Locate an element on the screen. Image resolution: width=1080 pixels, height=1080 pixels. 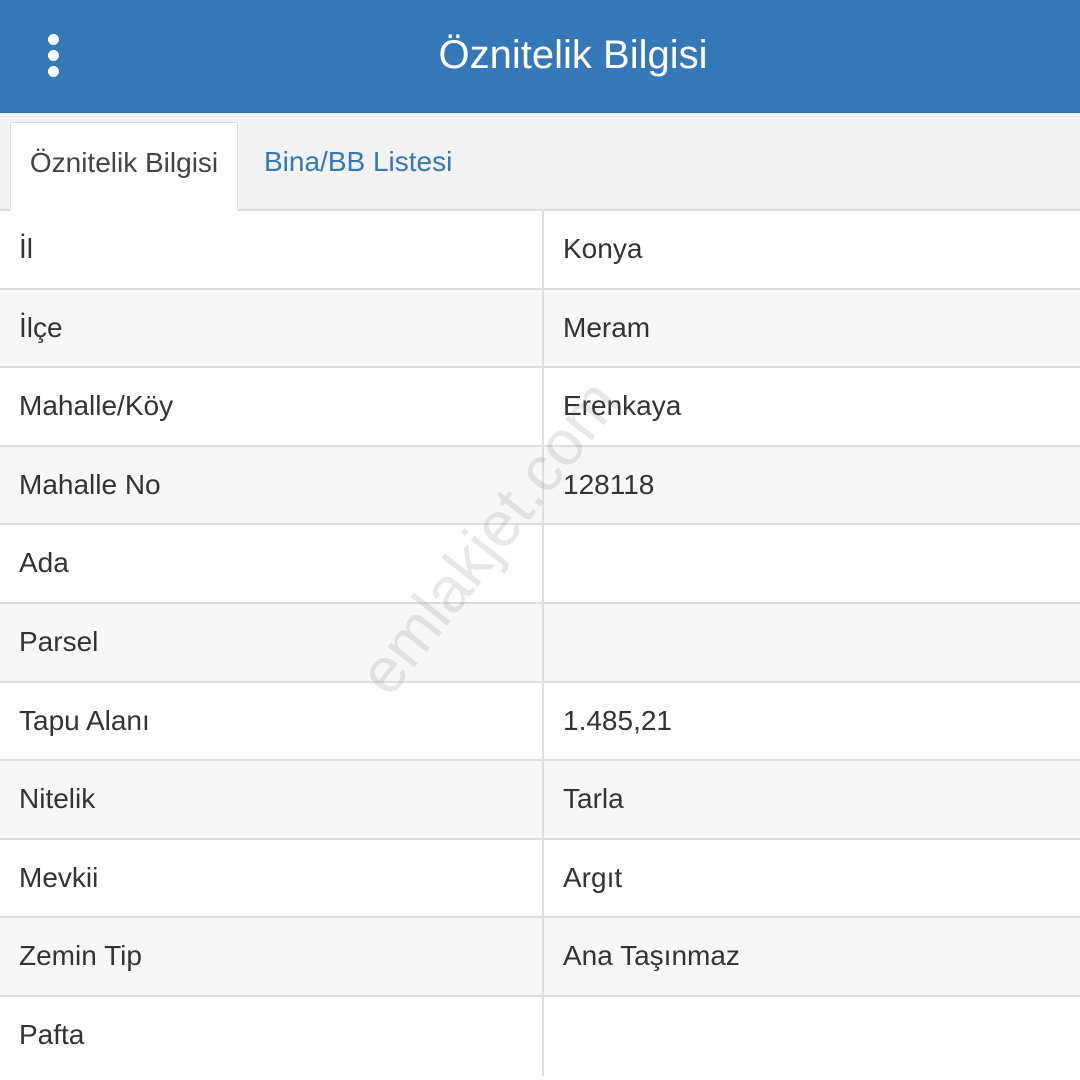
row-value: Erenkaya is located at coordinates (811, 406).